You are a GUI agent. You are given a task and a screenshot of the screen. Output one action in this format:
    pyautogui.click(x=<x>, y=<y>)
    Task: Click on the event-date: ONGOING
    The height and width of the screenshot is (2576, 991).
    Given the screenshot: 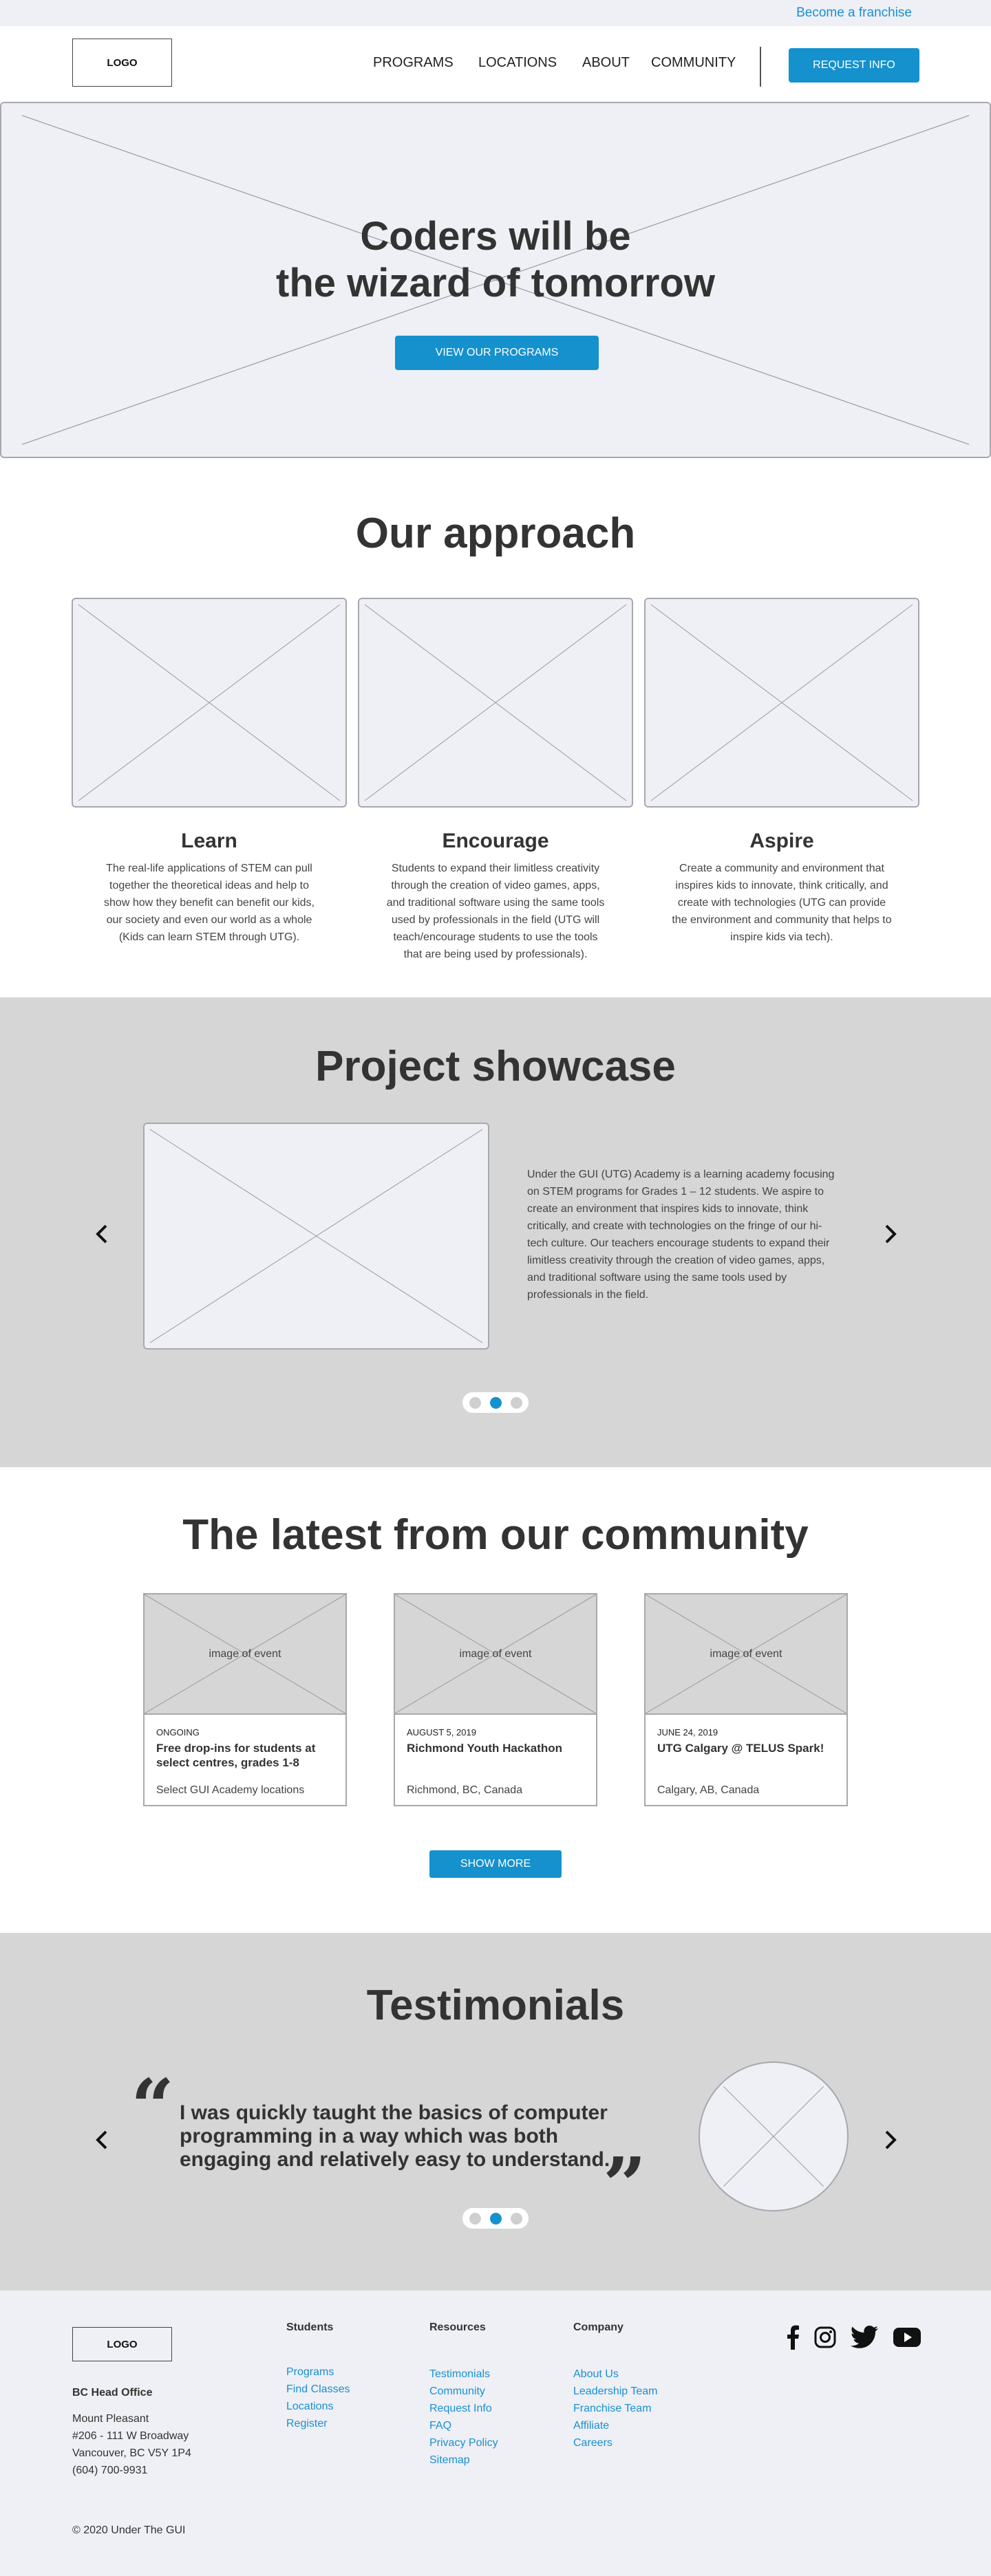 What is the action you would take?
    pyautogui.click(x=178, y=1732)
    